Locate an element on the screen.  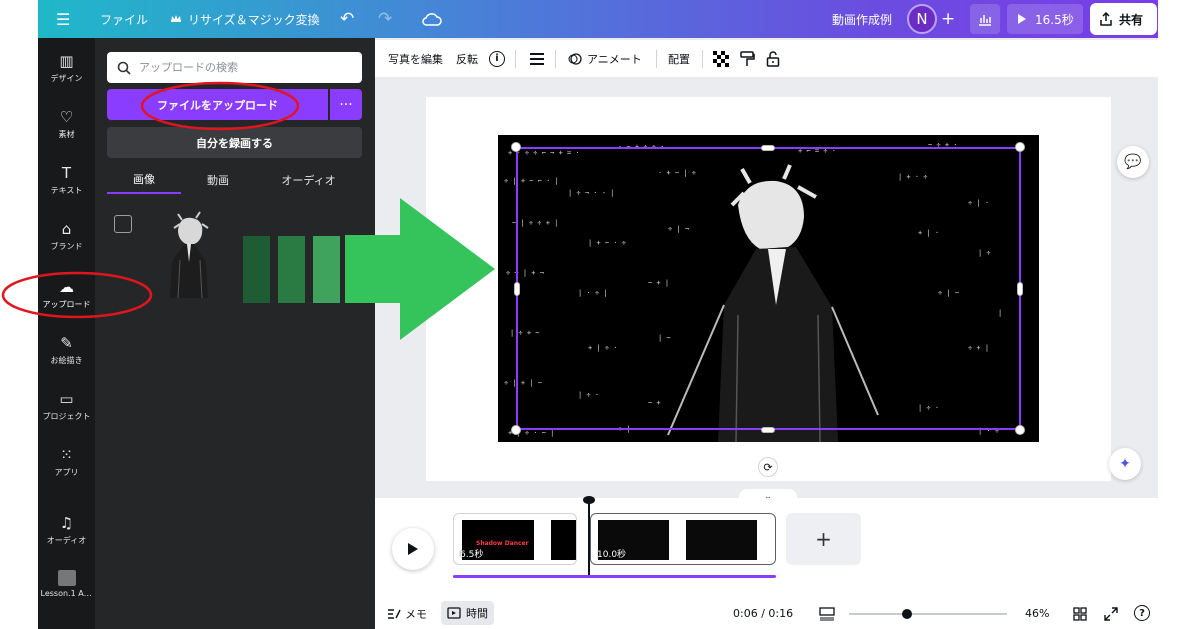
layout-icon: ▥ is located at coordinates (66, 61).